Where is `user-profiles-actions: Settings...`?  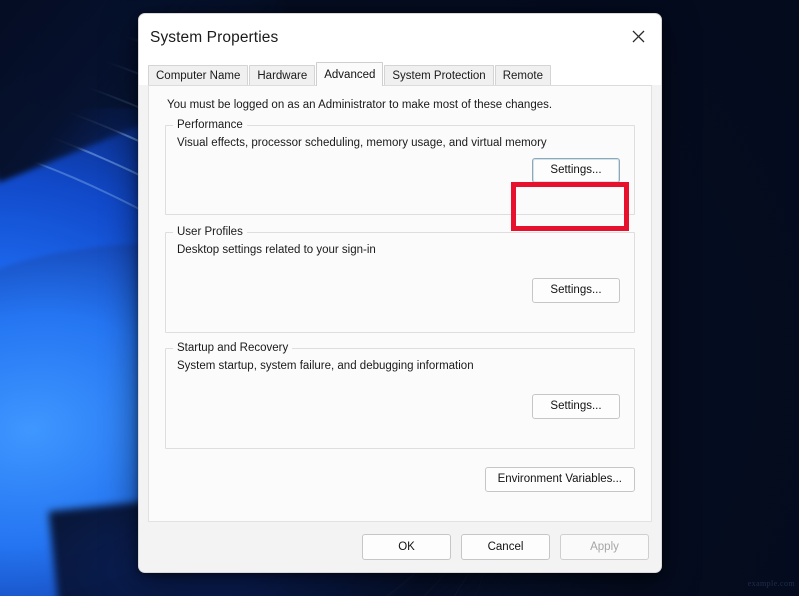
user-profiles-actions: Settings... is located at coordinates (400, 285).